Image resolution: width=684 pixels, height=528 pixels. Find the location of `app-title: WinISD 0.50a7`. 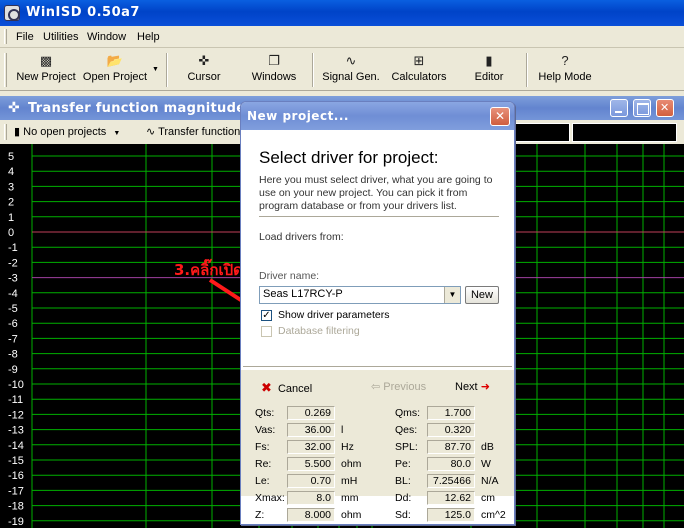

app-title: WinISD 0.50a7 is located at coordinates (83, 12).